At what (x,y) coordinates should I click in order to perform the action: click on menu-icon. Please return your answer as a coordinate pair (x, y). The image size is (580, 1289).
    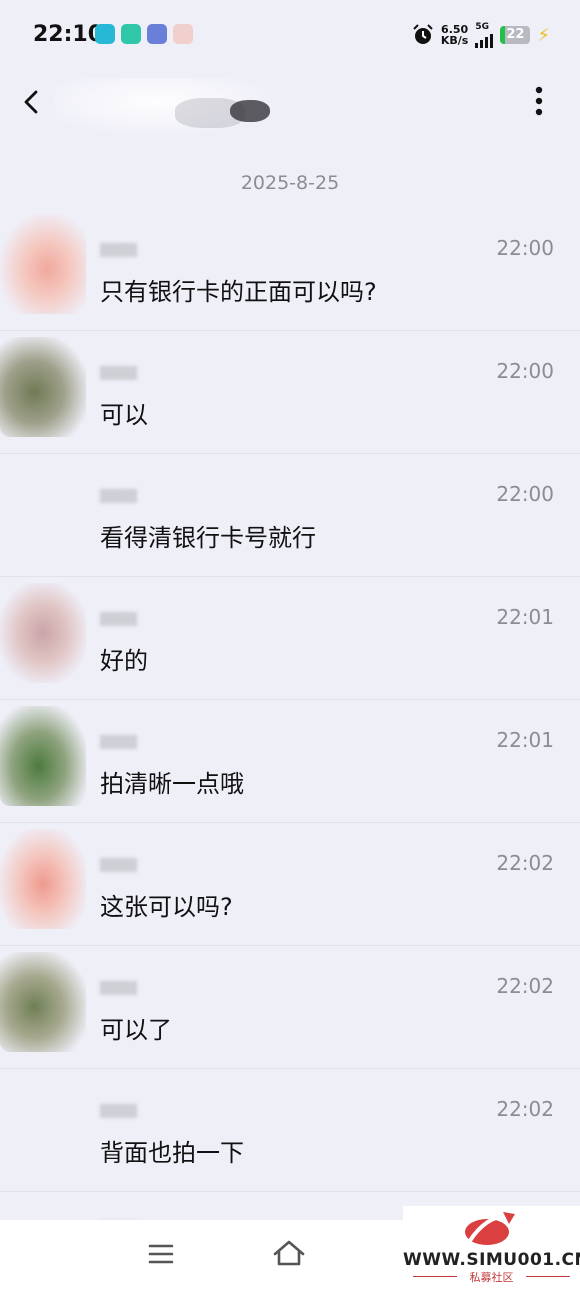
    Looking at the image, I should click on (161, 1254).